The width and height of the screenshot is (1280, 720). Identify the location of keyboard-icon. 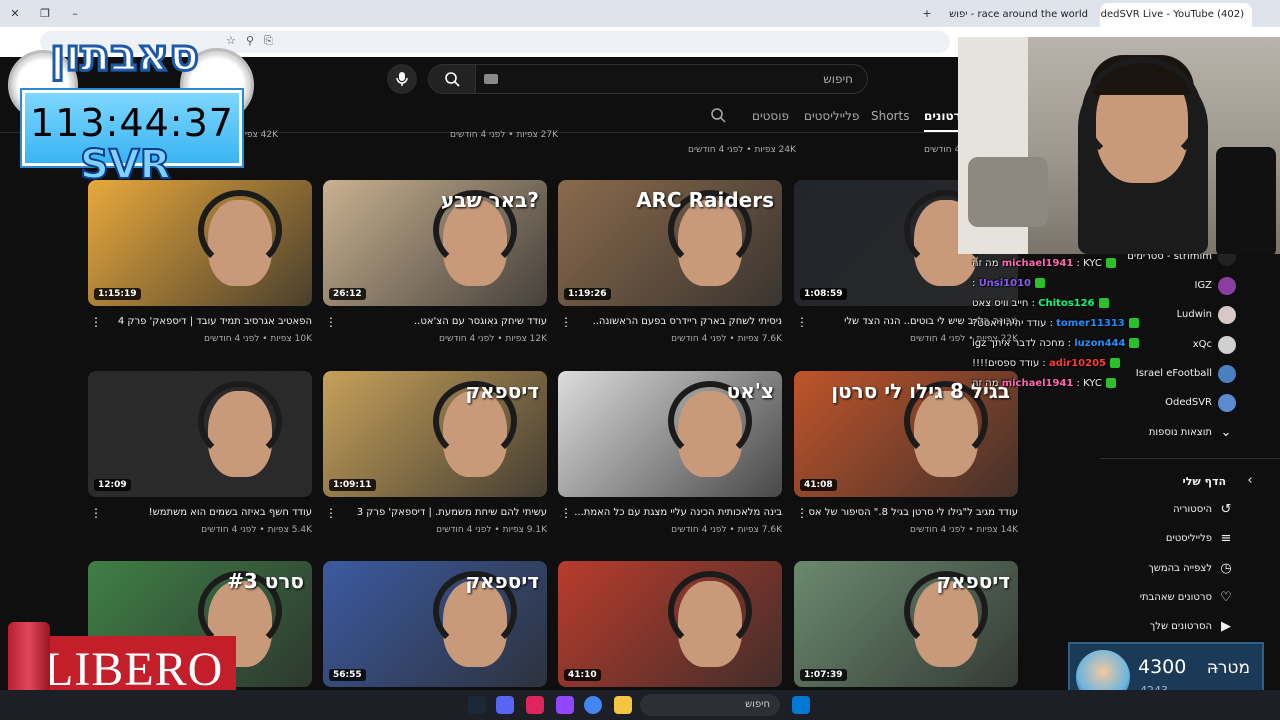
(491, 79).